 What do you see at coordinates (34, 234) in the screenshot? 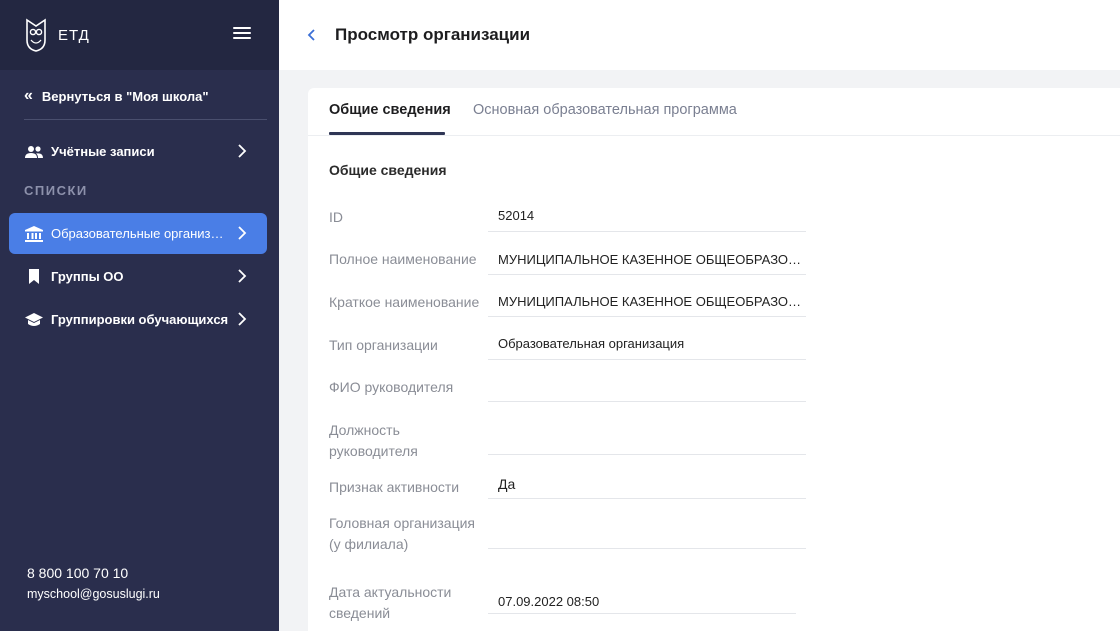
I see `institution-icon` at bounding box center [34, 234].